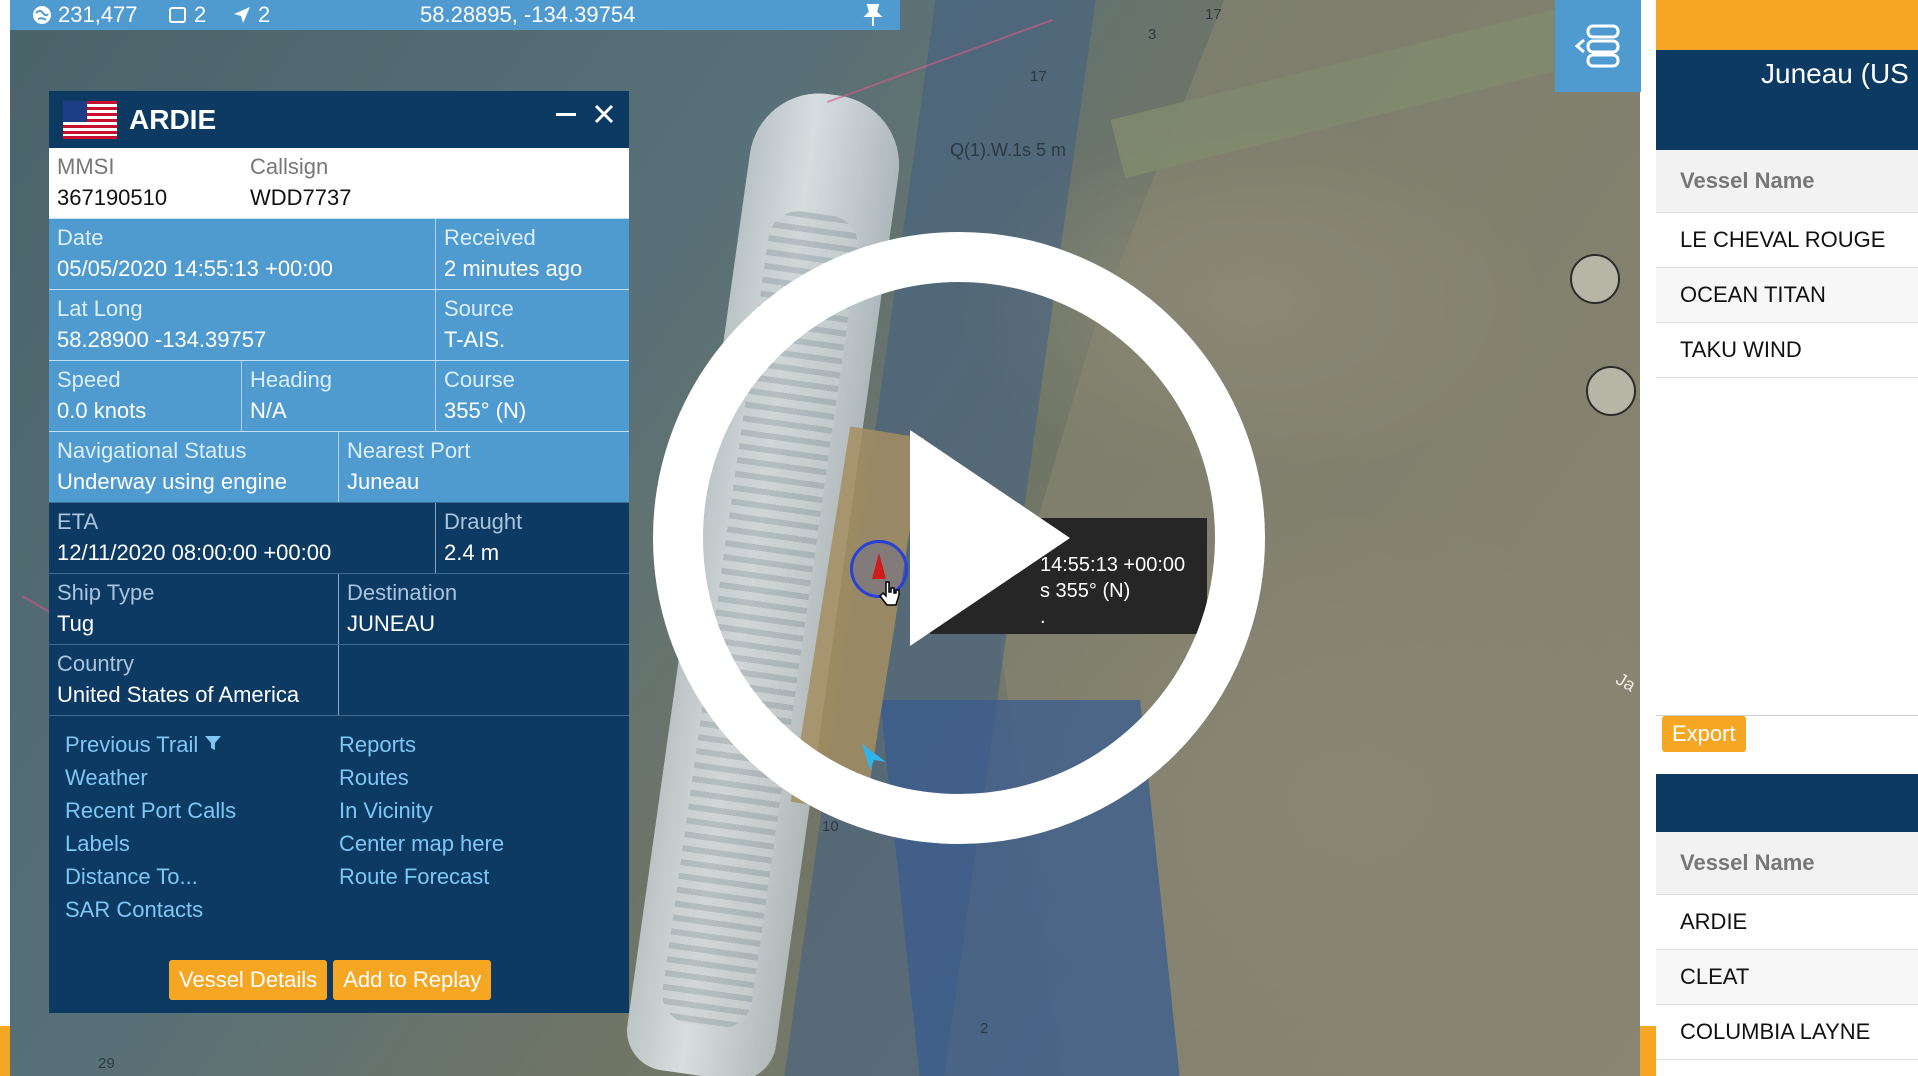 The image size is (1918, 1076). I want to click on sidebar-top-bar, so click(1787, 25).